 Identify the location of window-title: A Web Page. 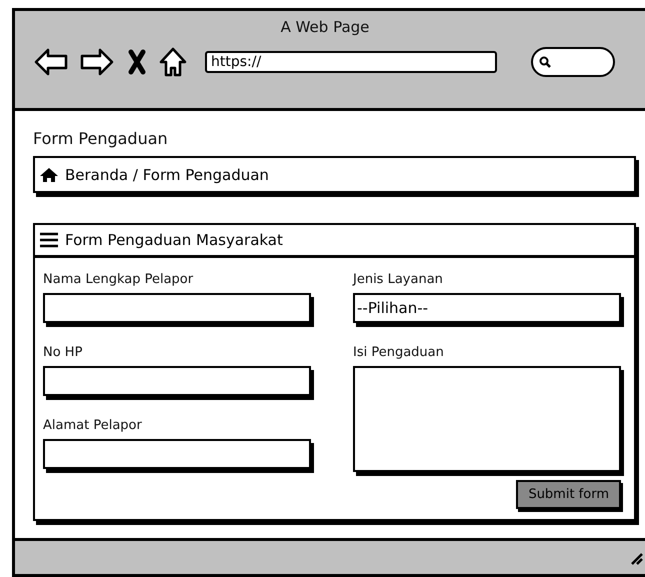
(325, 27).